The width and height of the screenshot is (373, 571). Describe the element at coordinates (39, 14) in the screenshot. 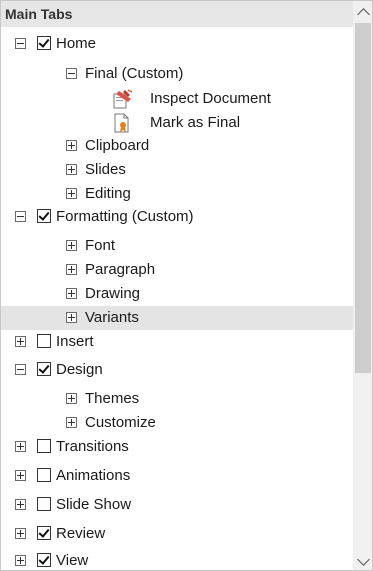

I see `tree-header-title: Main Tabs` at that location.